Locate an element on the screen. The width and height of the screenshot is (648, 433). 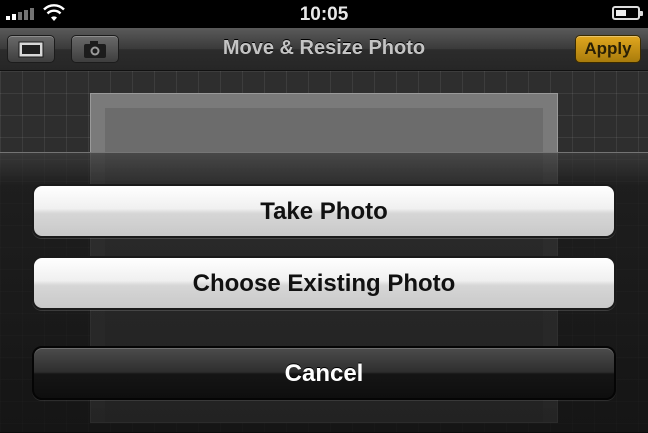
page-title: Move & Resize Photo is located at coordinates (324, 48).